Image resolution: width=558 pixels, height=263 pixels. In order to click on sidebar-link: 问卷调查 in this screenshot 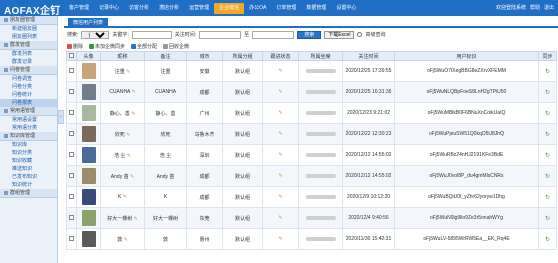, I will do `click(28, 79)`.